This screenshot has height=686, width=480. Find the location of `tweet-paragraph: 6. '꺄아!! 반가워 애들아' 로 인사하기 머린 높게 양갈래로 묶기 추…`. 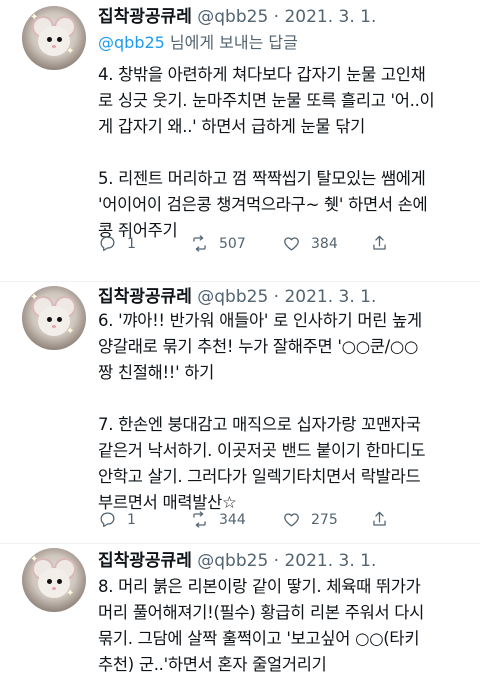

tweet-paragraph: 6. '꺄아!! 반가워 애들아' 로 인사하기 머린 높게 양갈래로 묶기 추… is located at coordinates (283, 347).